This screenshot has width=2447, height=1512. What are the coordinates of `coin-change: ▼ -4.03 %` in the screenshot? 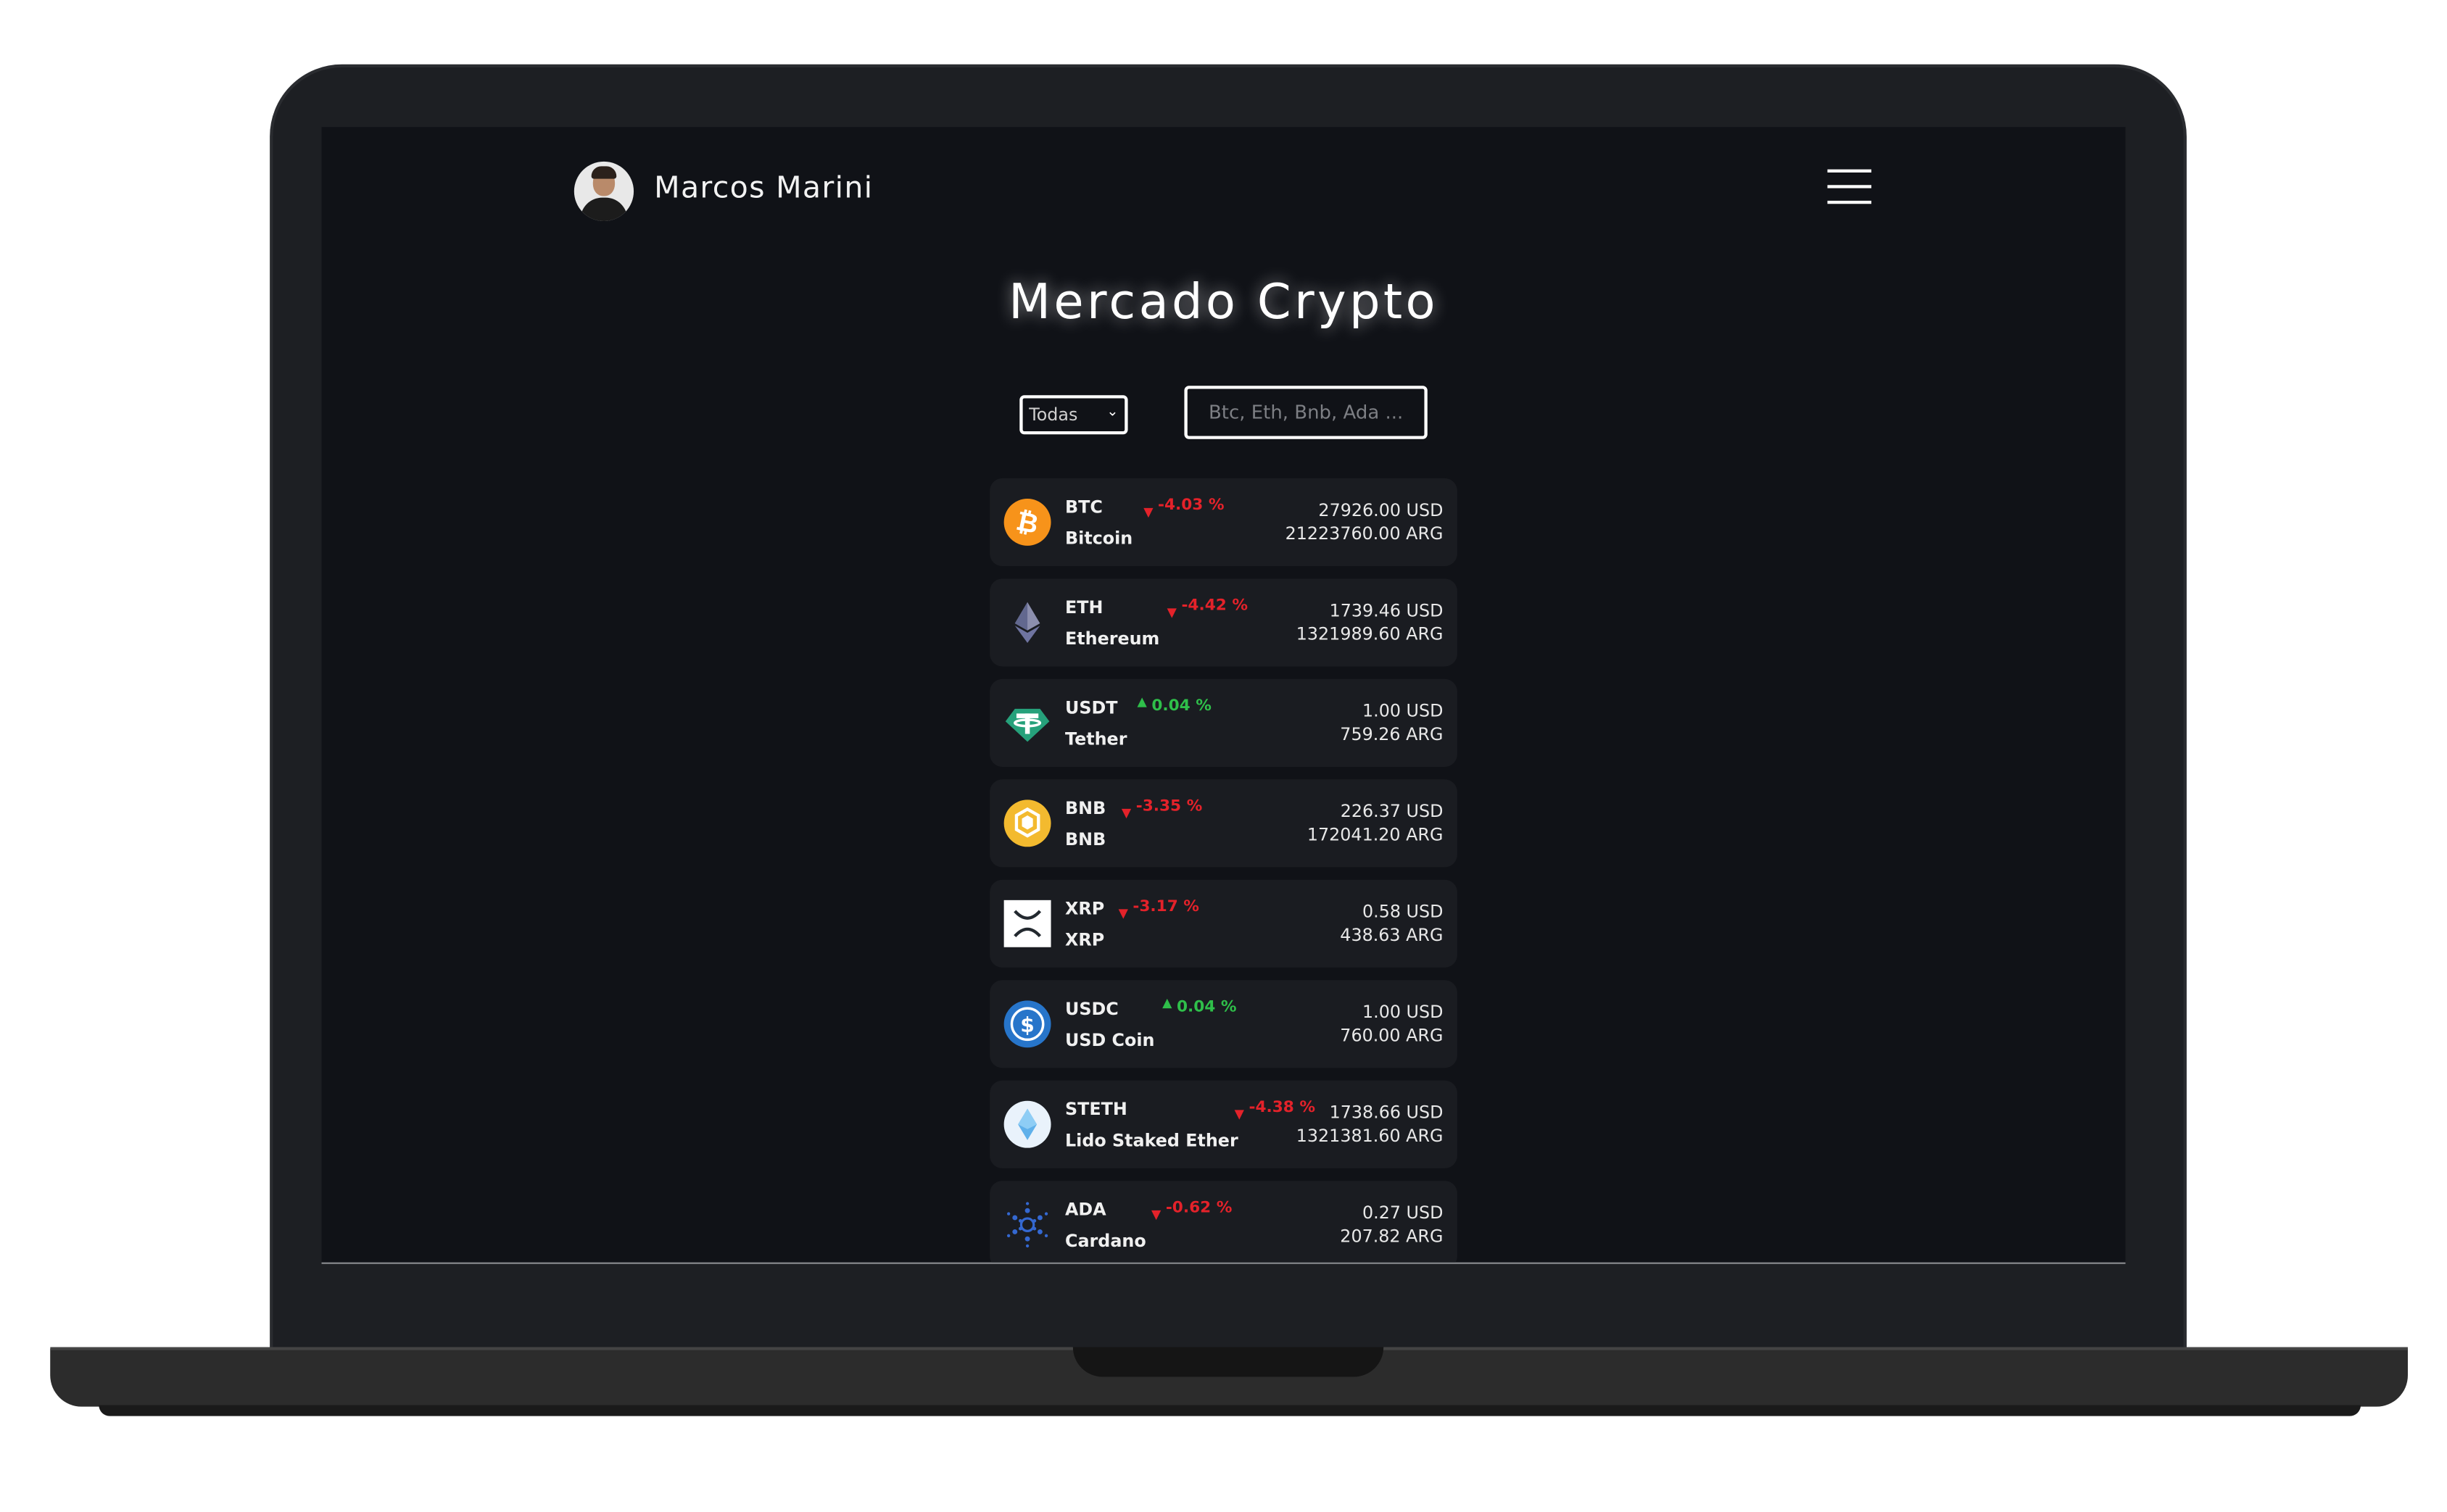 It's located at (1184, 508).